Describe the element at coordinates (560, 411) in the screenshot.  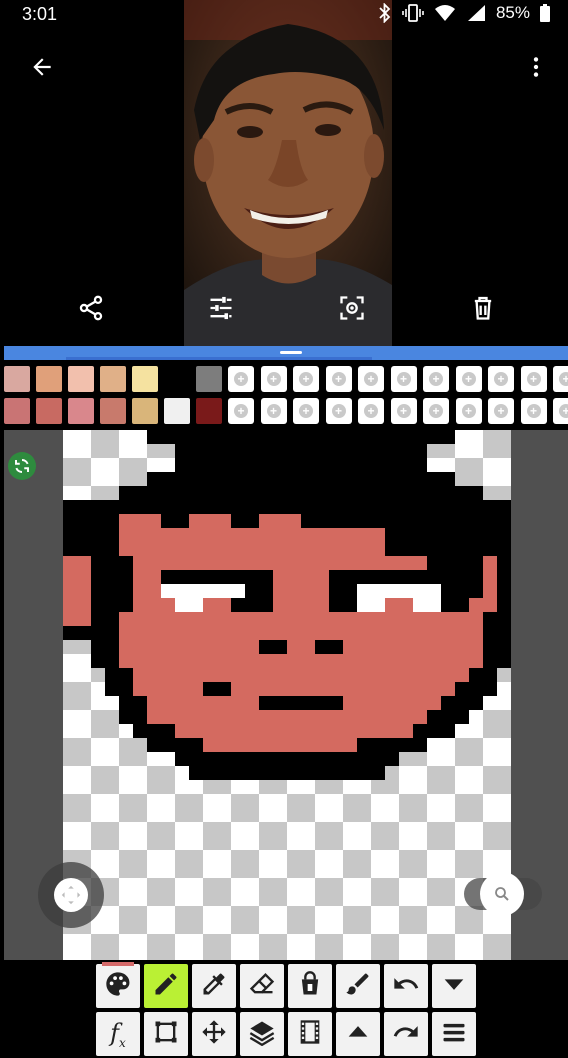
I see `add-color-slot: +` at that location.